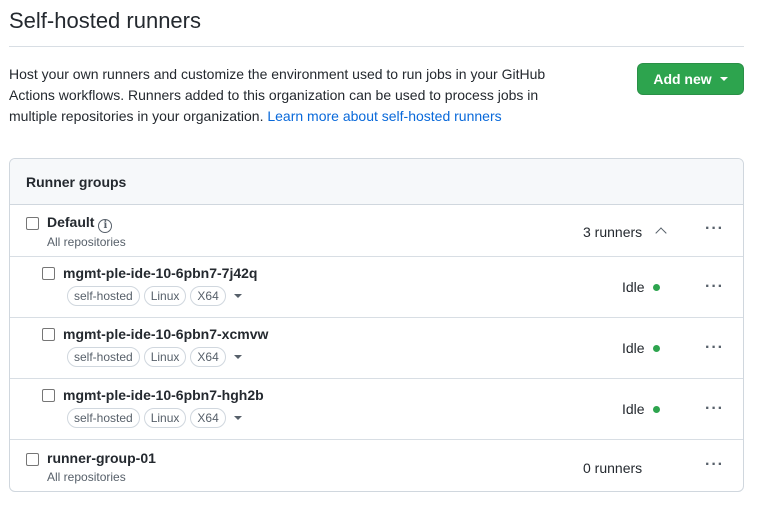 The height and width of the screenshot is (510, 764). What do you see at coordinates (101, 458) in the screenshot?
I see `group-name-01: runner-group-01` at bounding box center [101, 458].